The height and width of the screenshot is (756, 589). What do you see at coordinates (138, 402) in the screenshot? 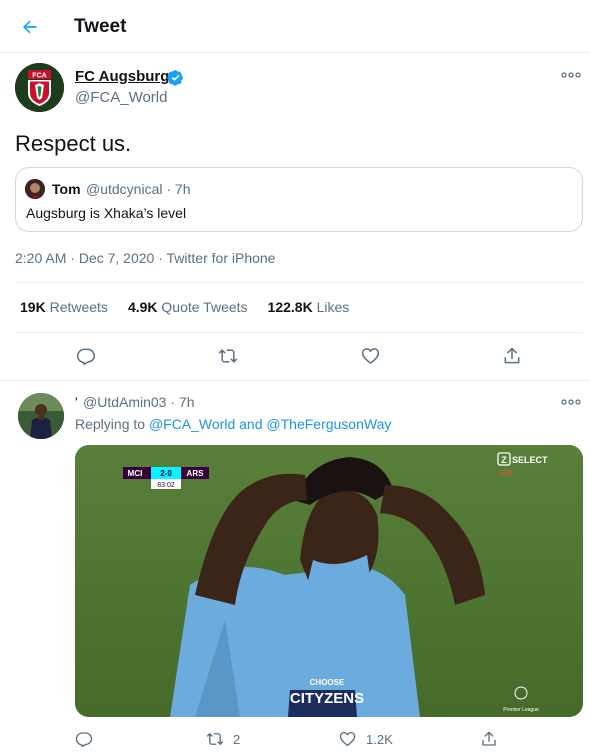
I see `reply-author-handle: @UtdAmin03 · 7h` at bounding box center [138, 402].